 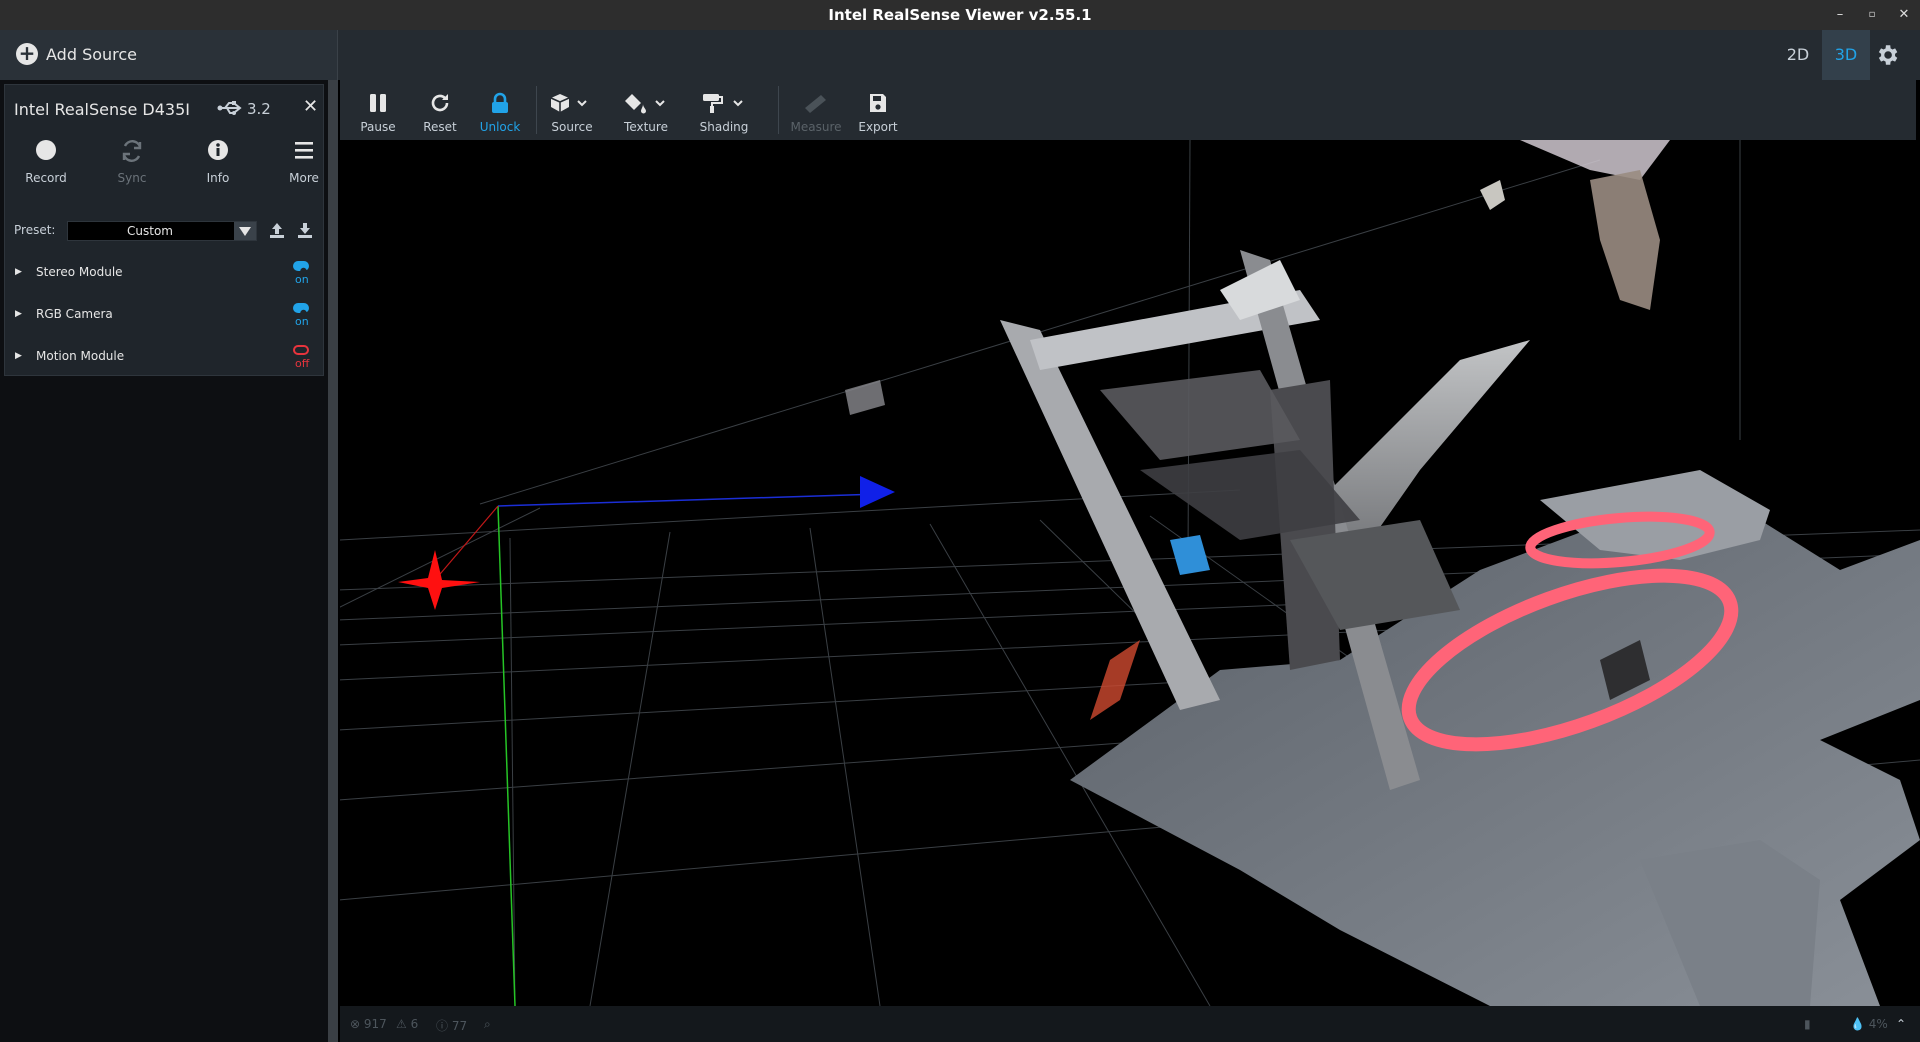 I want to click on module-name: RGB Camera, so click(x=74, y=314).